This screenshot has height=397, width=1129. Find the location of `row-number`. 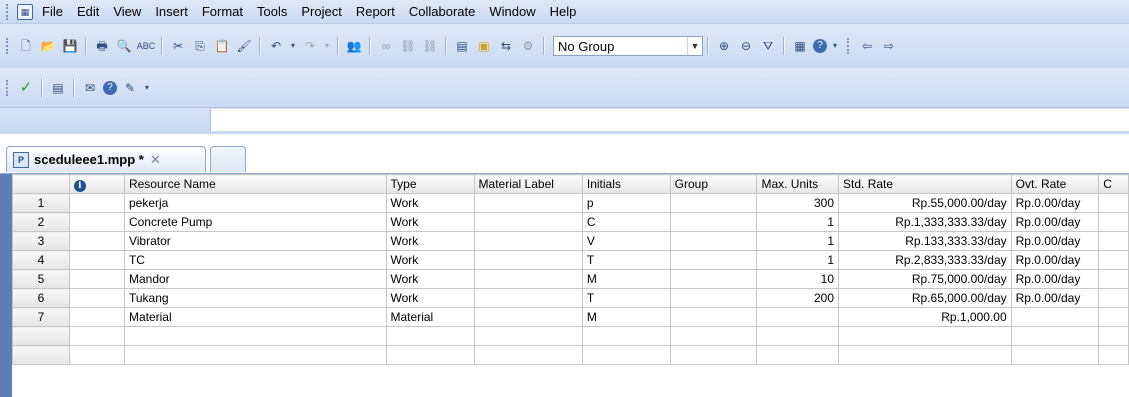

row-number is located at coordinates (41, 355).